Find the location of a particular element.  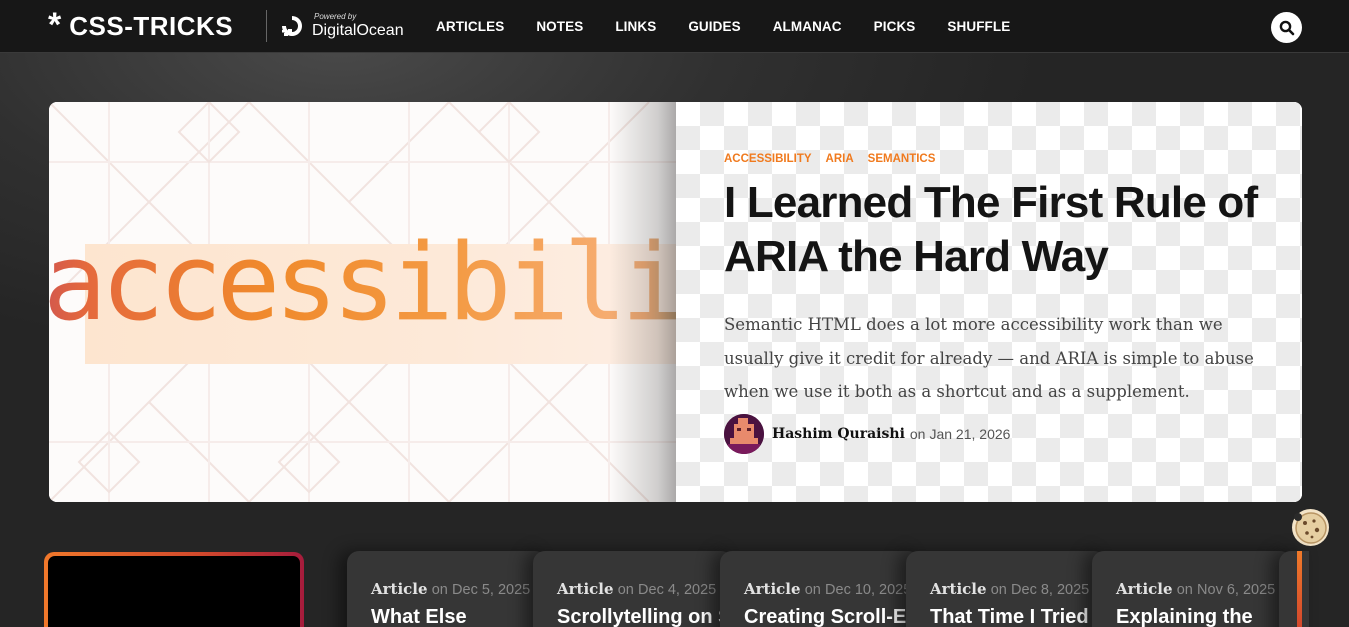

avatar is located at coordinates (744, 434).